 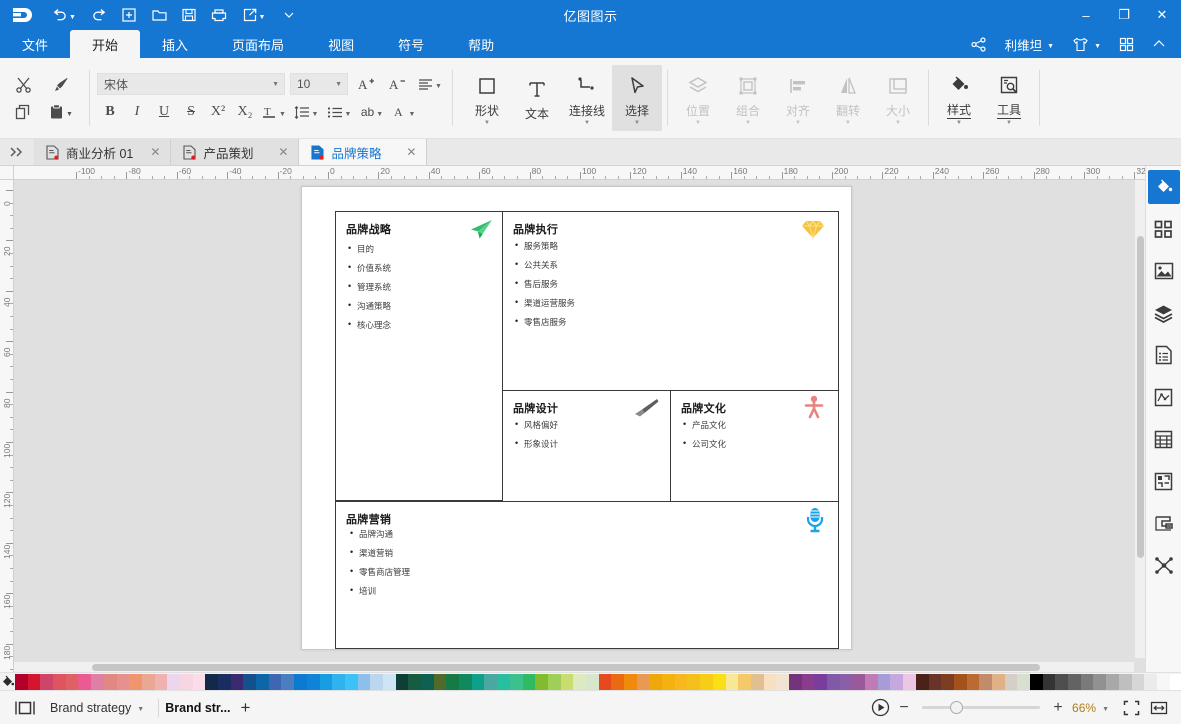 I want to click on zoom-caret-icon: ▼, so click(x=1105, y=709).